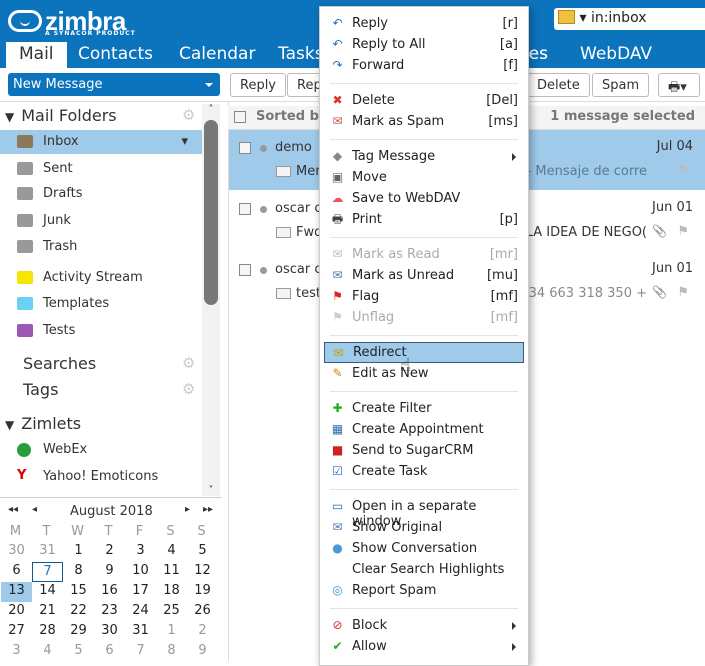 The width and height of the screenshot is (705, 666). What do you see at coordinates (424, 527) in the screenshot?
I see `menu-item-show-original: ✉ Show Original` at bounding box center [424, 527].